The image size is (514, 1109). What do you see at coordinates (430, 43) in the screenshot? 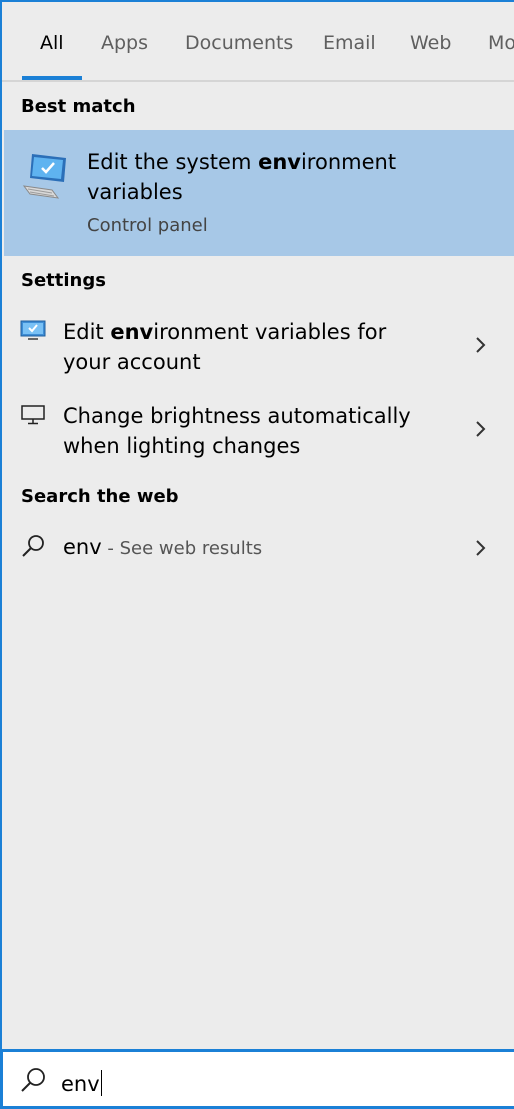
I see `tab-web: Web` at bounding box center [430, 43].